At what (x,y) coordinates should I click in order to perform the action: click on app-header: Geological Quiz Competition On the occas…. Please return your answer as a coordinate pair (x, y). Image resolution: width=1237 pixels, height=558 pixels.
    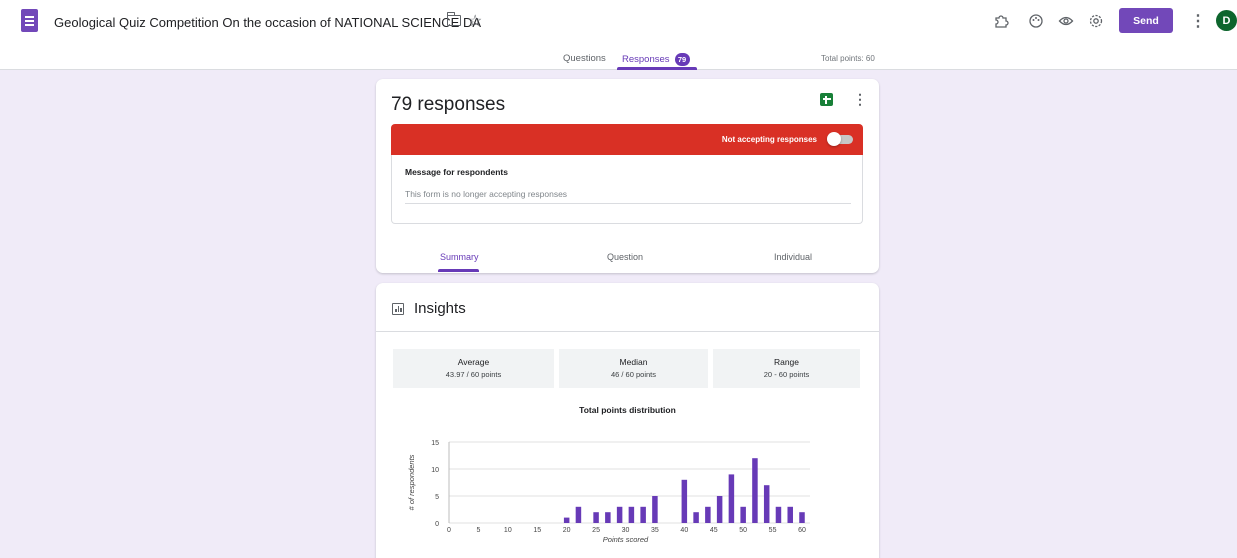
    Looking at the image, I should click on (618, 22).